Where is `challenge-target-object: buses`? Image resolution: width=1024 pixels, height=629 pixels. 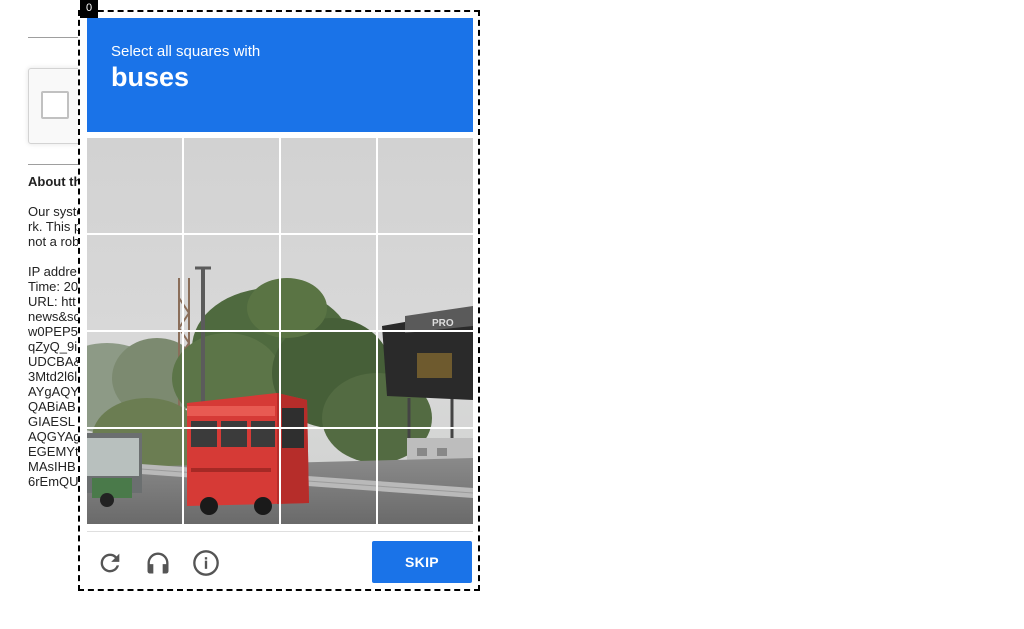 challenge-target-object: buses is located at coordinates (150, 77).